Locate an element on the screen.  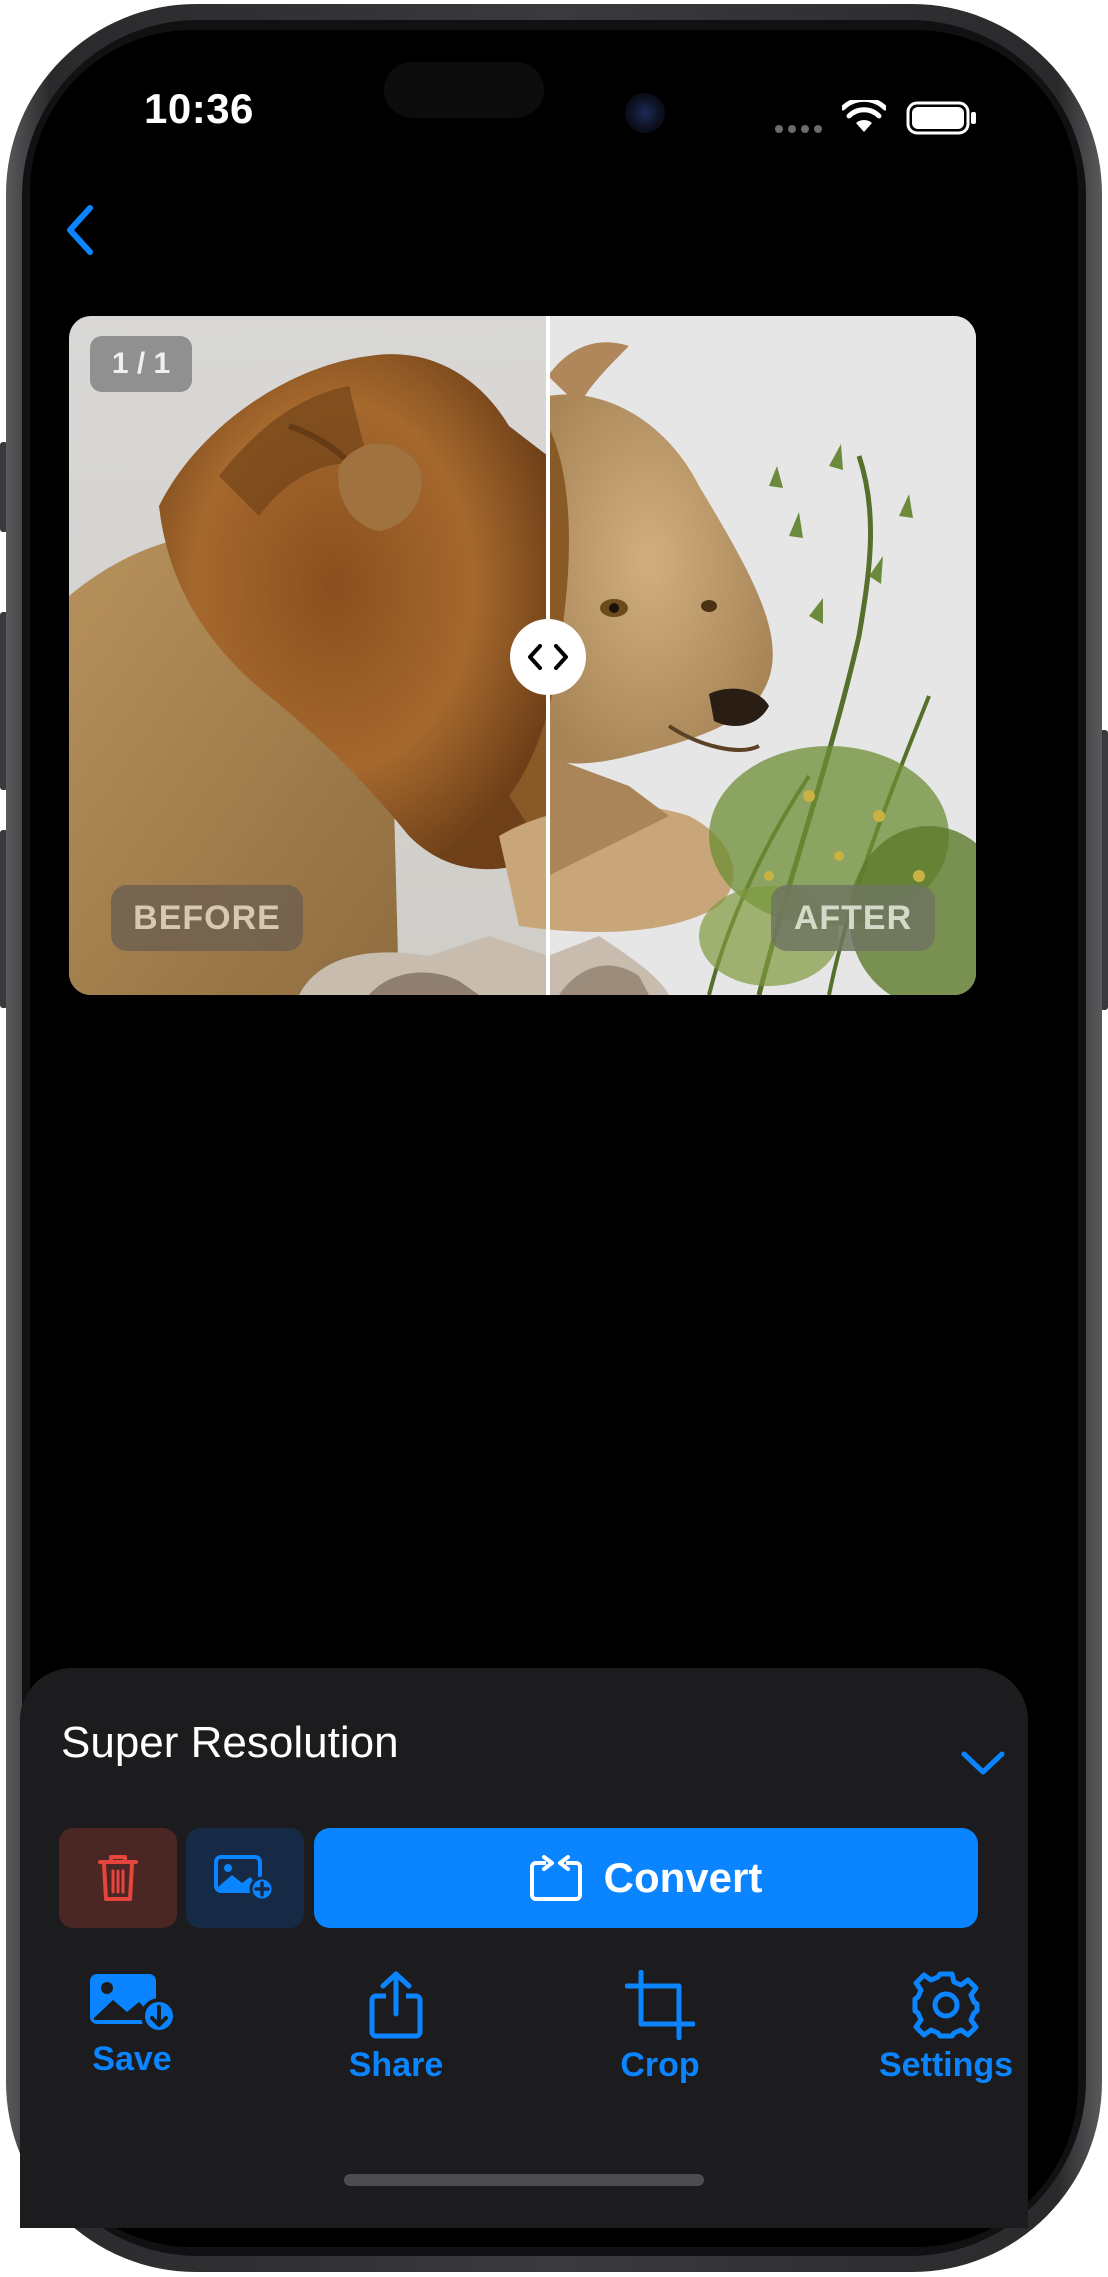
compare-slider-handle is located at coordinates (548, 657).